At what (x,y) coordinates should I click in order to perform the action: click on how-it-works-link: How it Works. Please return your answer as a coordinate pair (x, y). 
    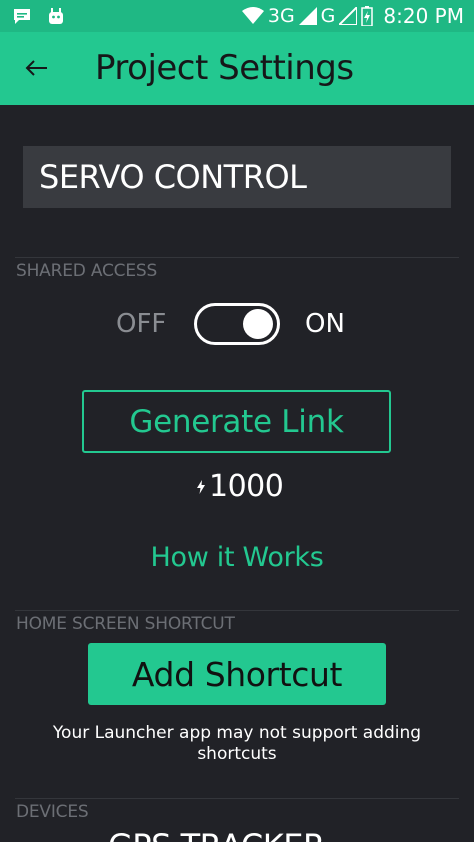
    Looking at the image, I should click on (237, 558).